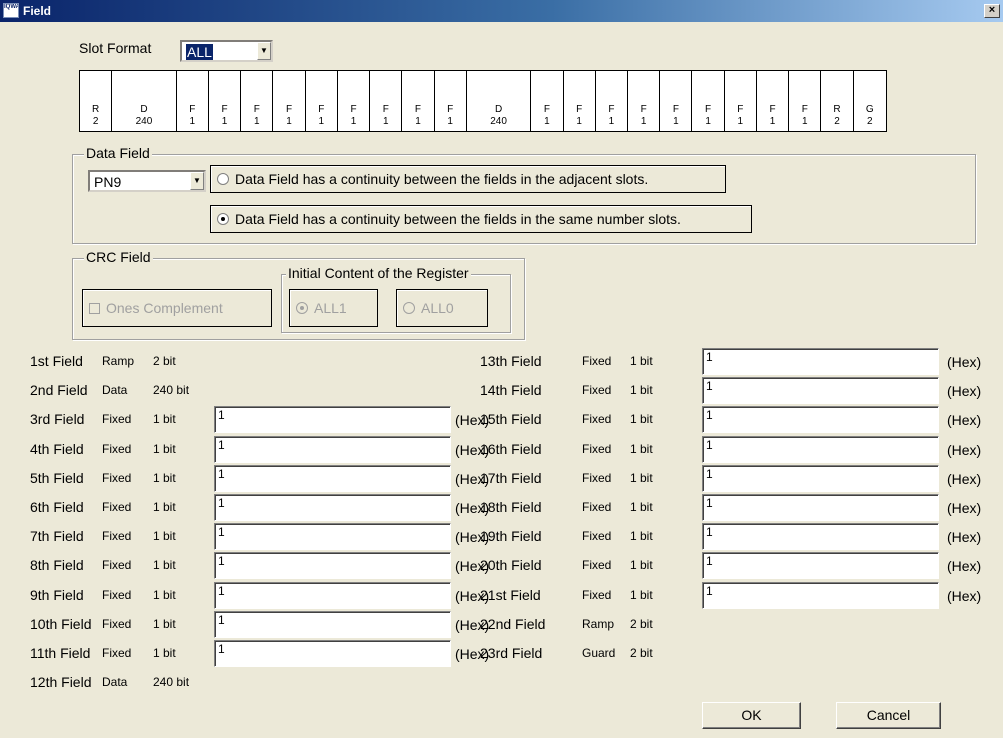 The height and width of the screenshot is (738, 1003). What do you see at coordinates (330, 308) in the screenshot?
I see `radio-all1-label: ALL1` at bounding box center [330, 308].